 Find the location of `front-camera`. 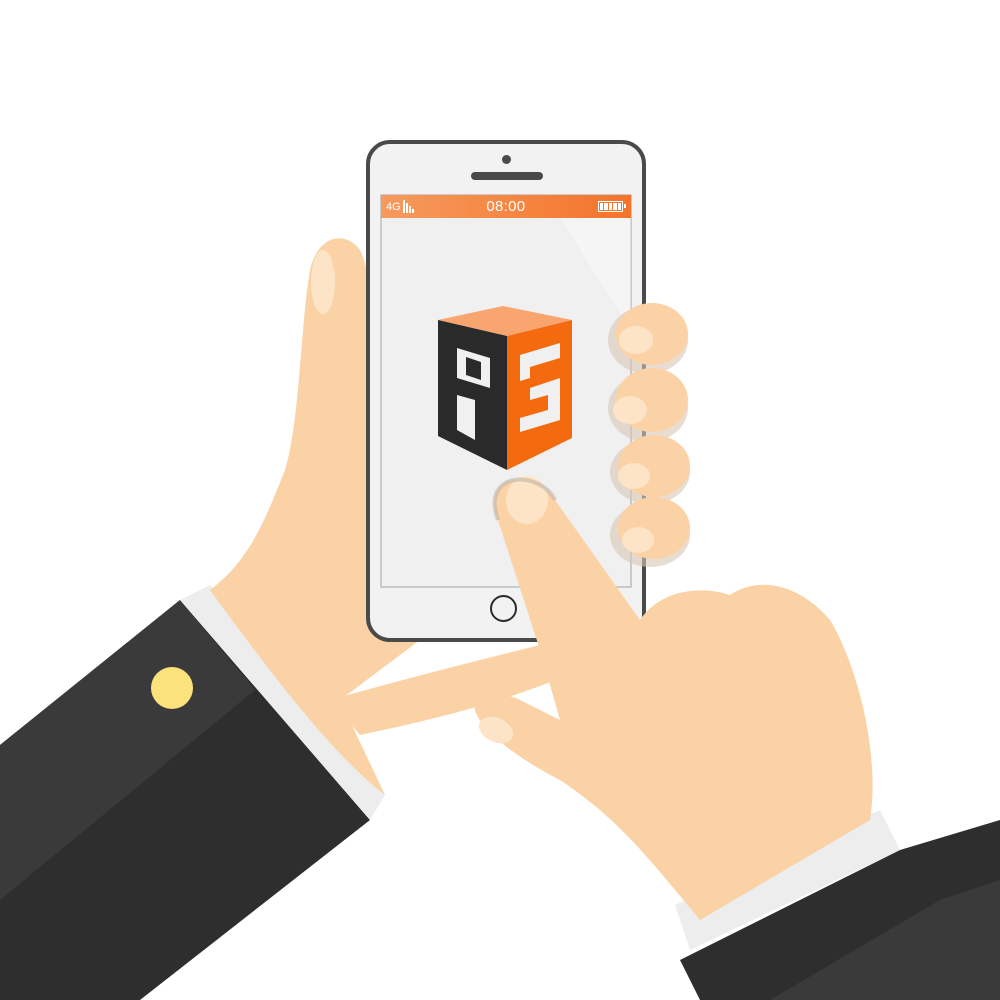

front-camera is located at coordinates (506, 159).